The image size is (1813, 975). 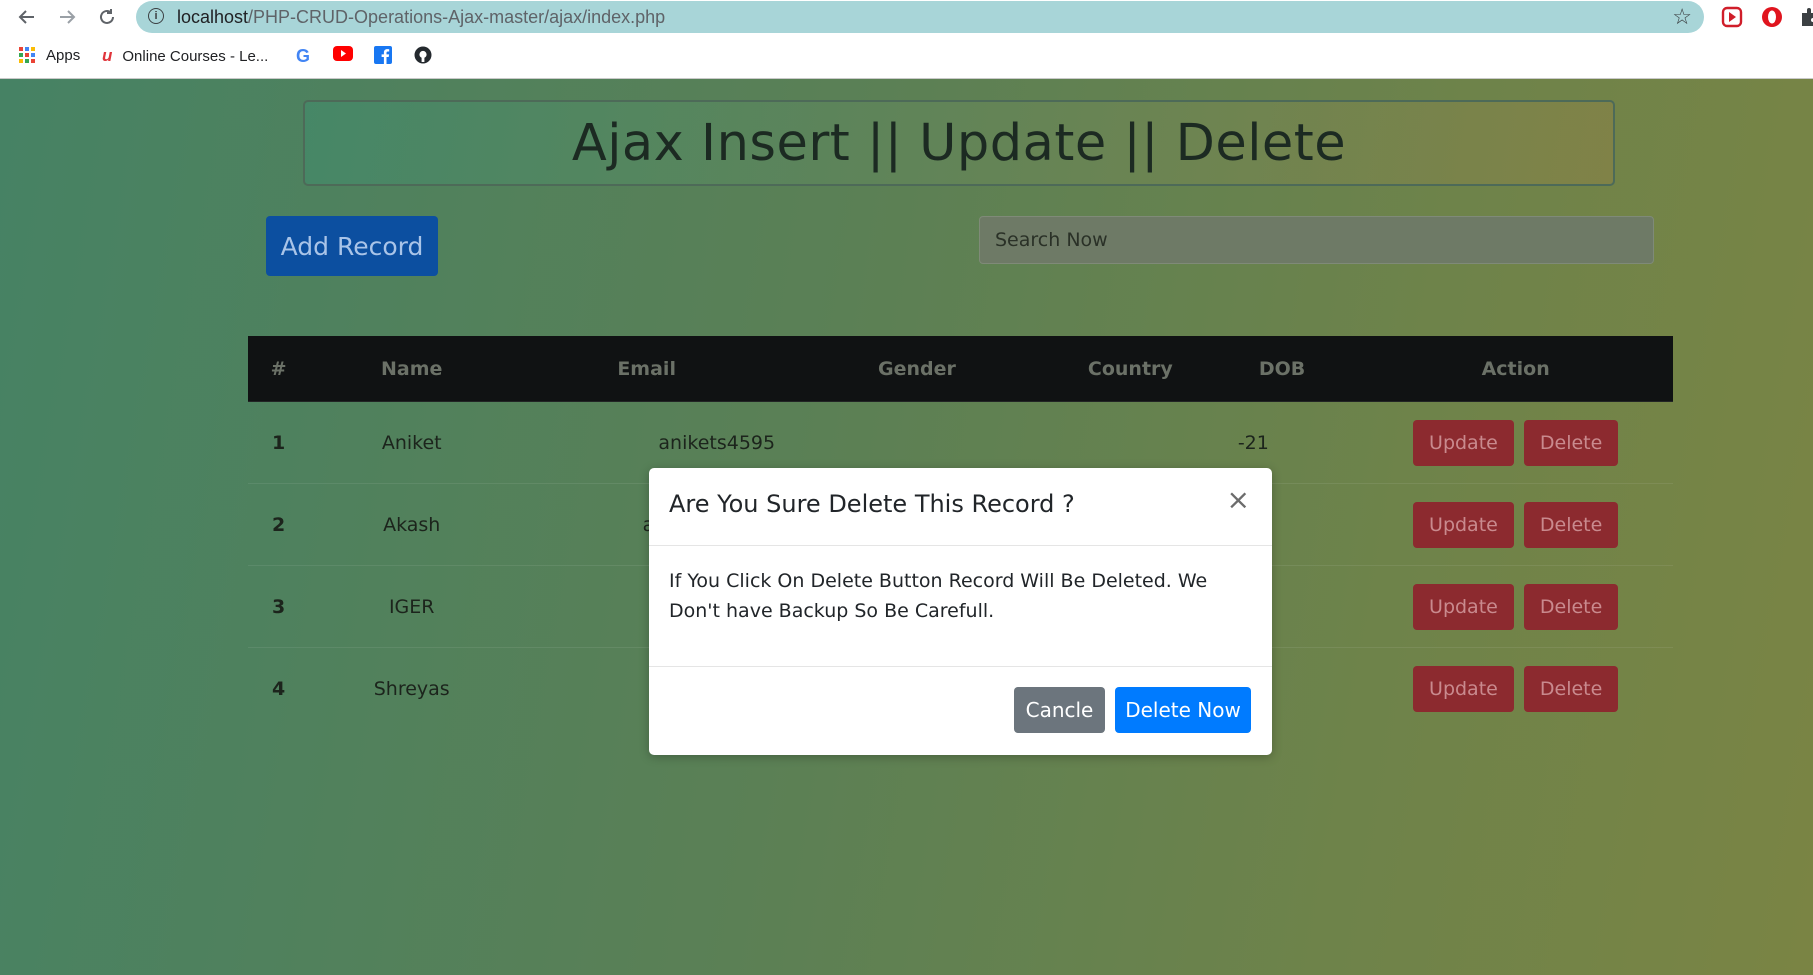 What do you see at coordinates (412, 524) in the screenshot?
I see `row-name: Akash` at bounding box center [412, 524].